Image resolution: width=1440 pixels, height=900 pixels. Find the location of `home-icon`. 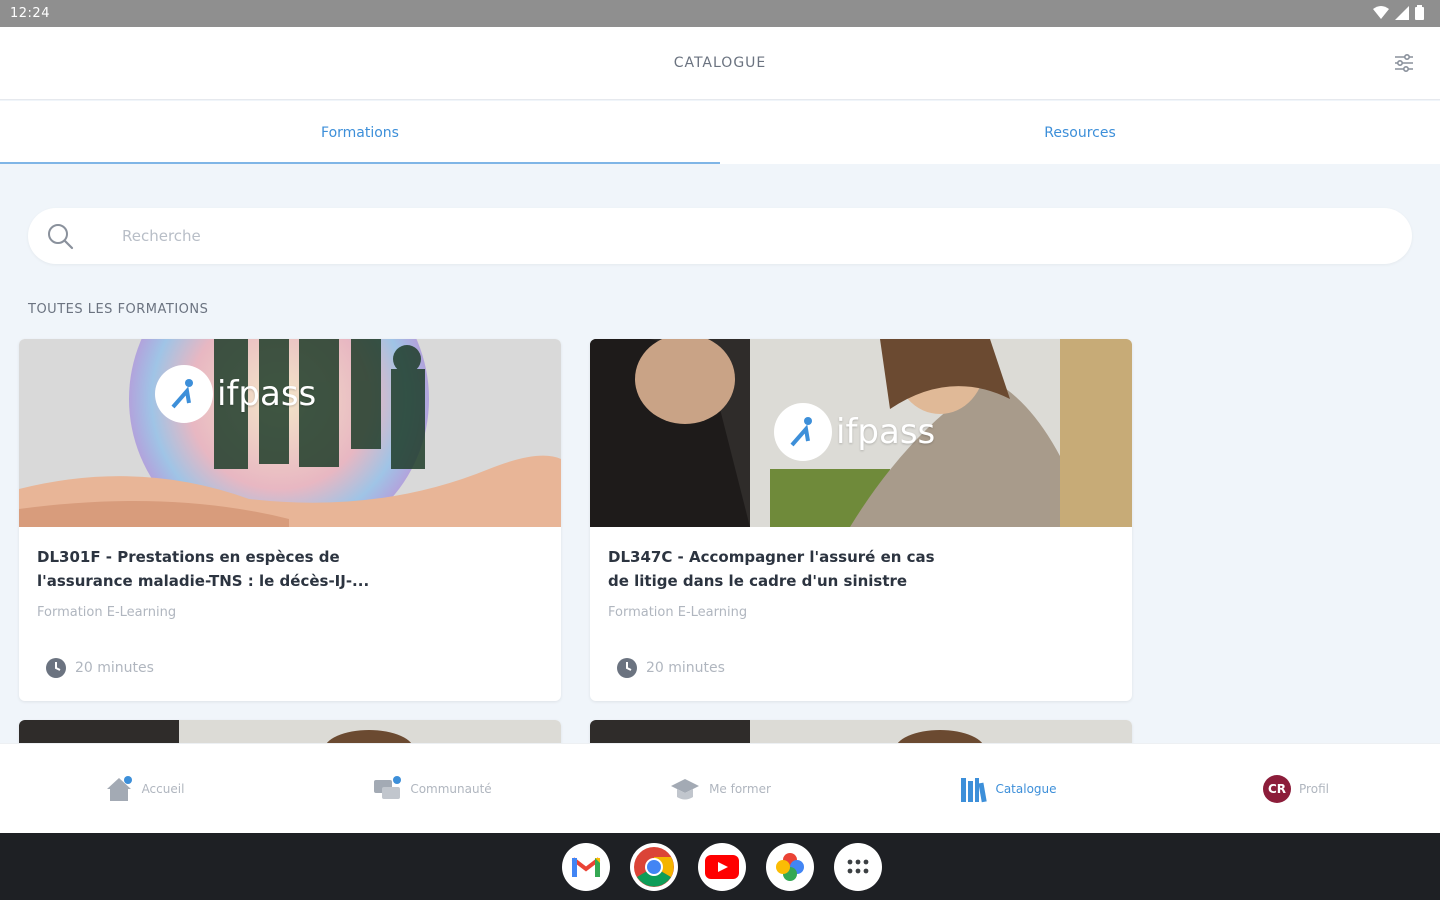

home-icon is located at coordinates (119, 788).